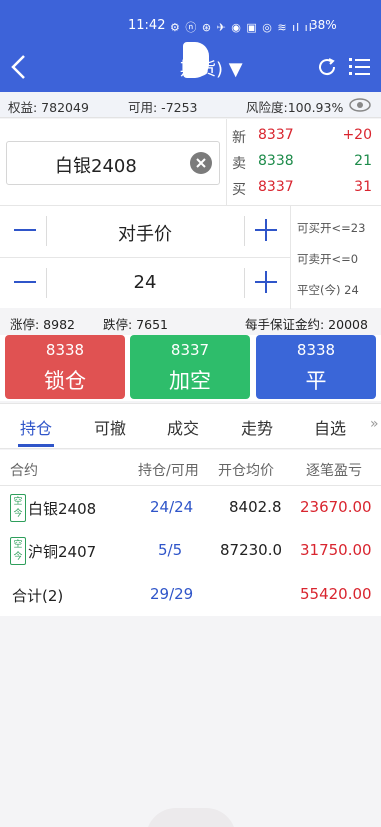 This screenshot has width=381, height=827. I want to click on nav-bar: 期货) ▼, so click(190, 65).